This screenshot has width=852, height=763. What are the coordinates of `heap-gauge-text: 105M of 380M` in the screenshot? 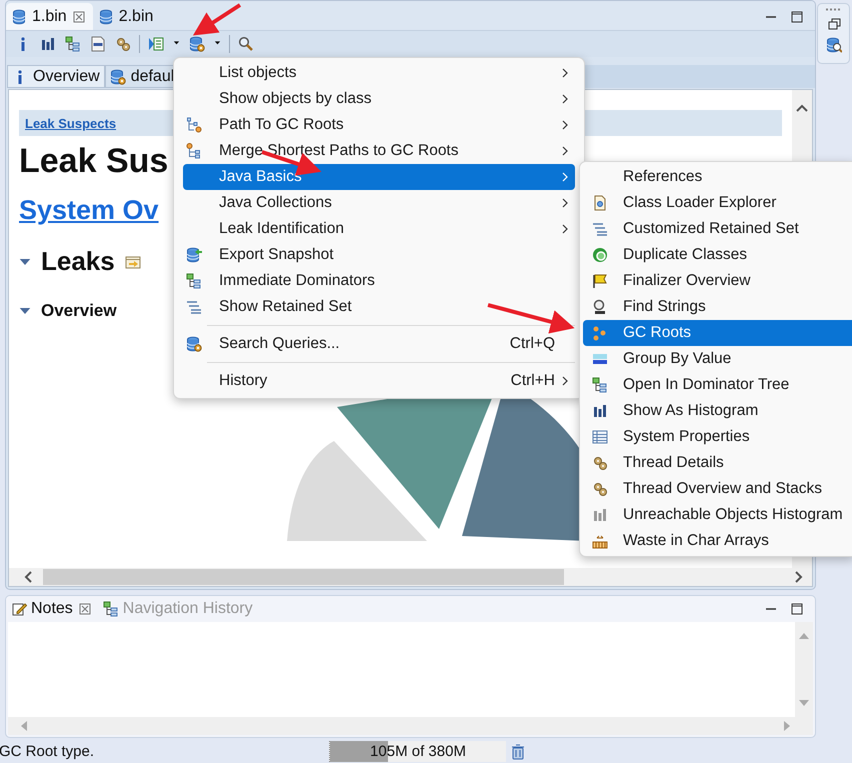 It's located at (418, 751).